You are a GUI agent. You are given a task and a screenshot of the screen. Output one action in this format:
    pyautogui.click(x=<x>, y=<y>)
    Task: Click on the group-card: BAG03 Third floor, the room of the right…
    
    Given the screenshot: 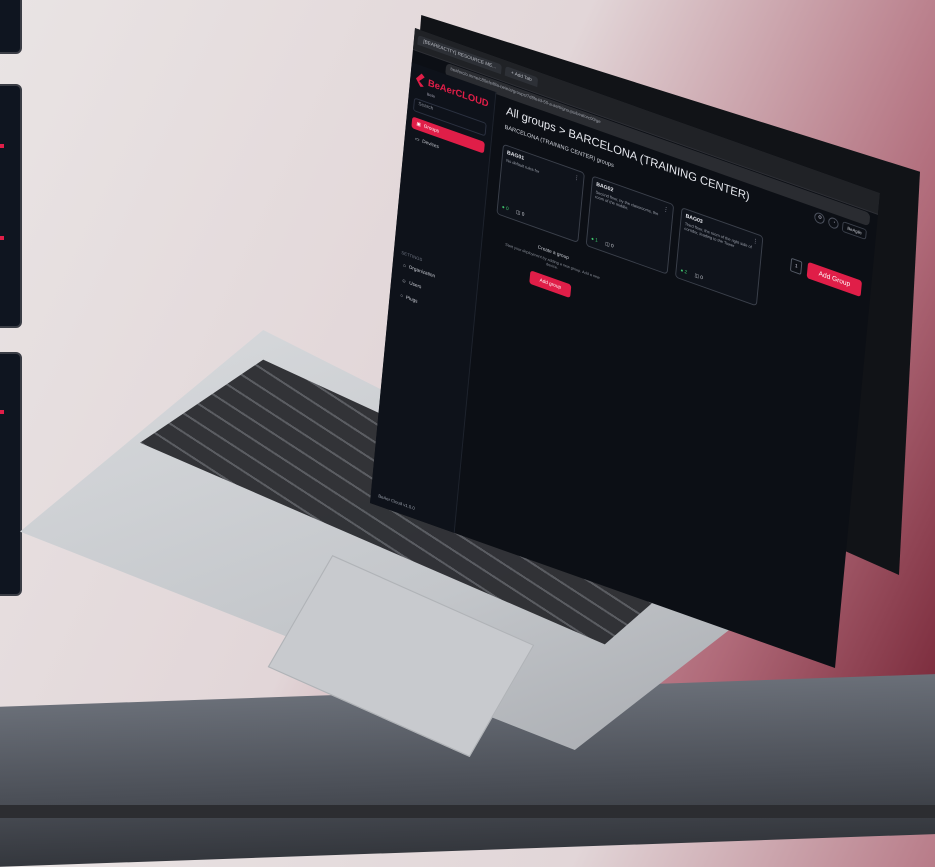 What is the action you would take?
    pyautogui.click(x=719, y=257)
    